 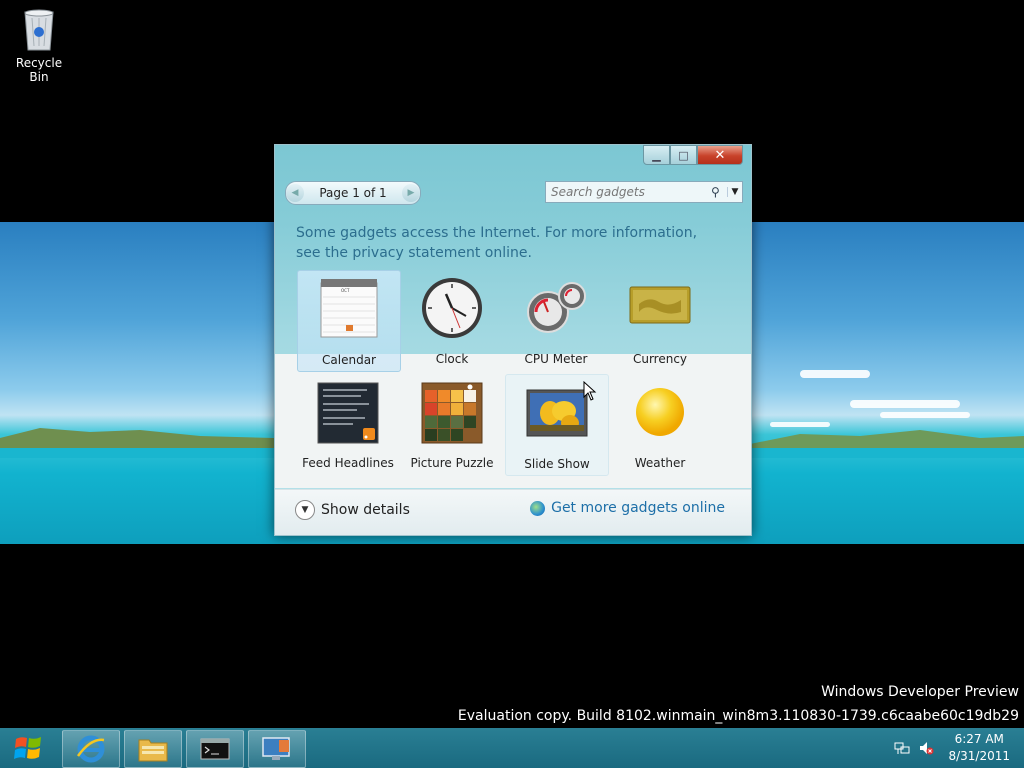 I want to click on gadget-label: Currency, so click(x=660, y=359).